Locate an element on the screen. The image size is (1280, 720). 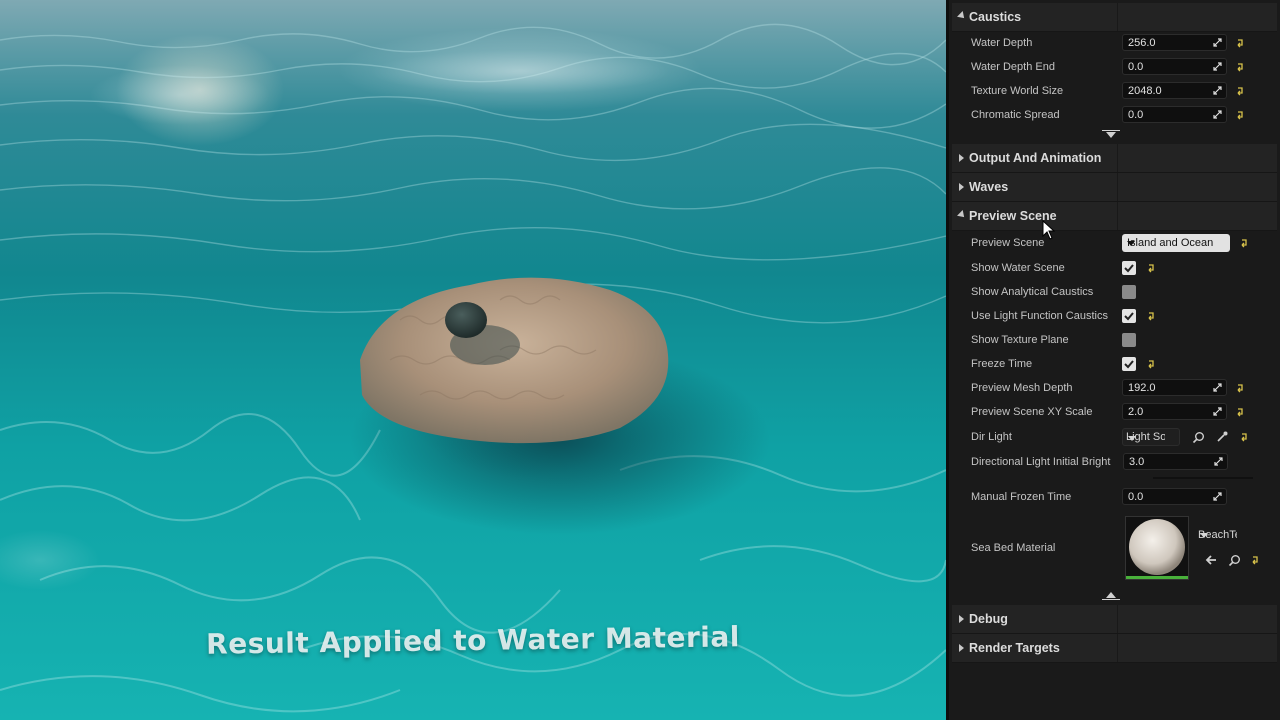
show-analytical-caustics-checkbox is located at coordinates (1129, 292).